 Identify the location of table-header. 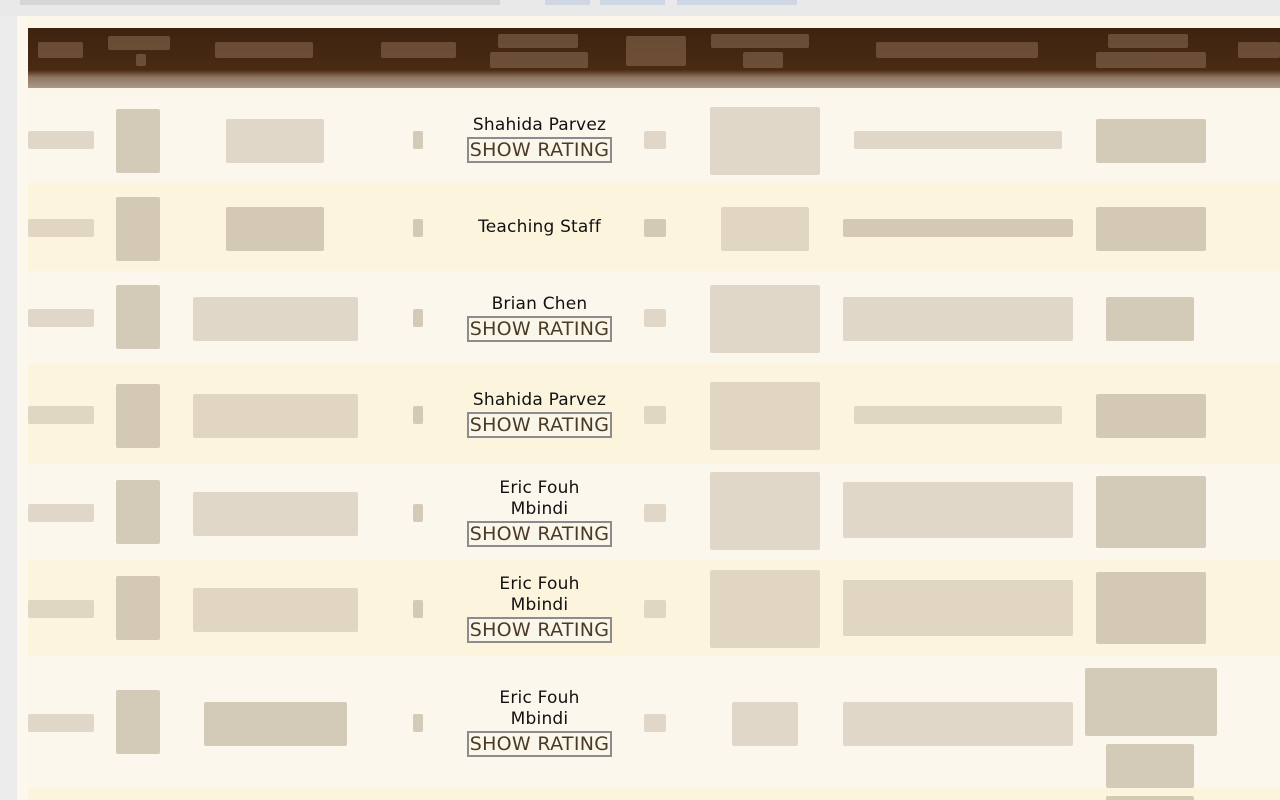
(654, 58).